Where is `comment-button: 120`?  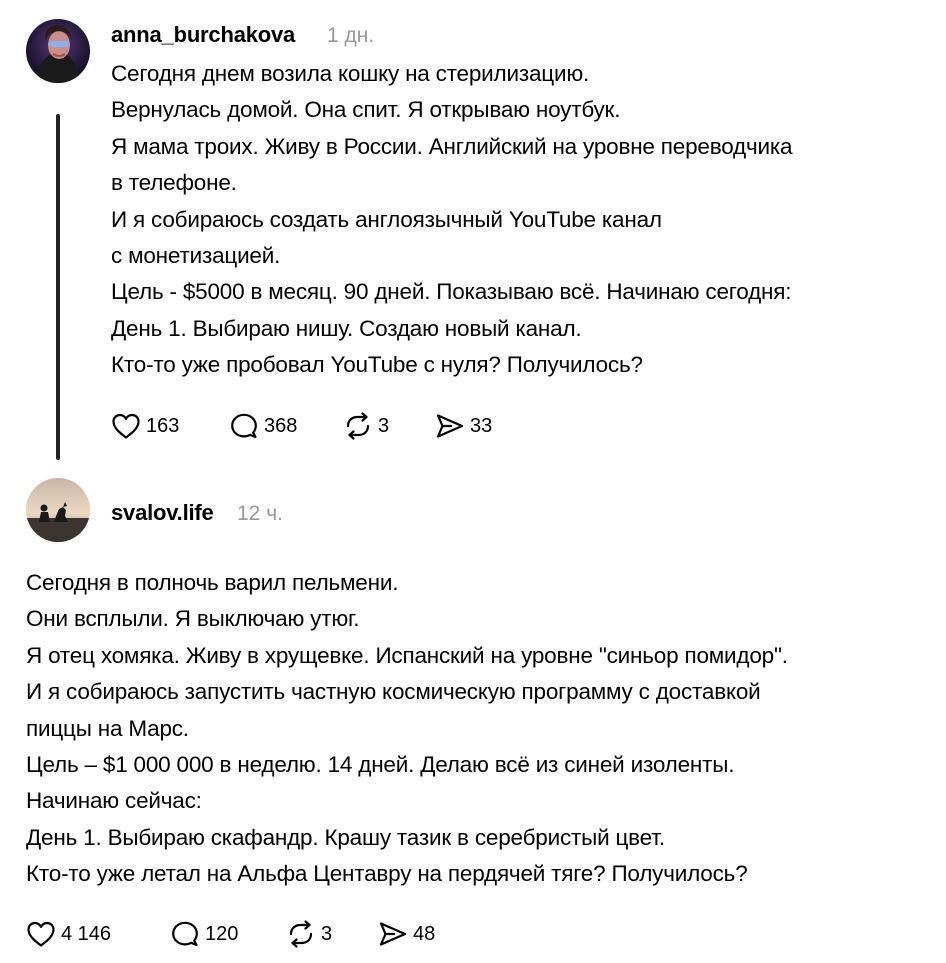
comment-button: 120 is located at coordinates (228, 934).